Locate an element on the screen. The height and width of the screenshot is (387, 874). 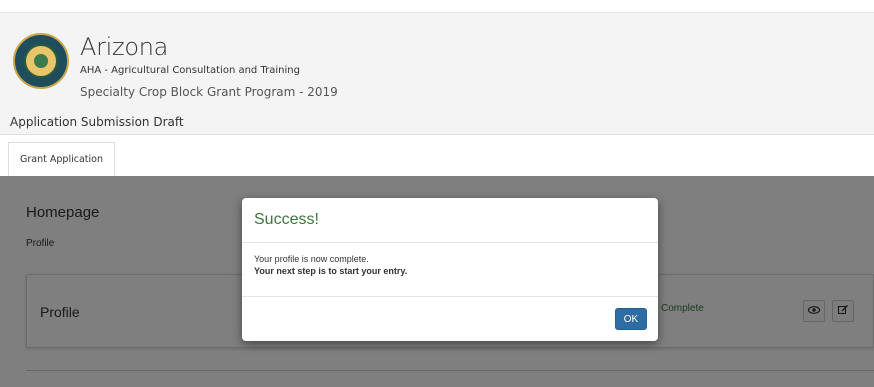
submission-status-label: Application Submission Draft is located at coordinates (97, 122).